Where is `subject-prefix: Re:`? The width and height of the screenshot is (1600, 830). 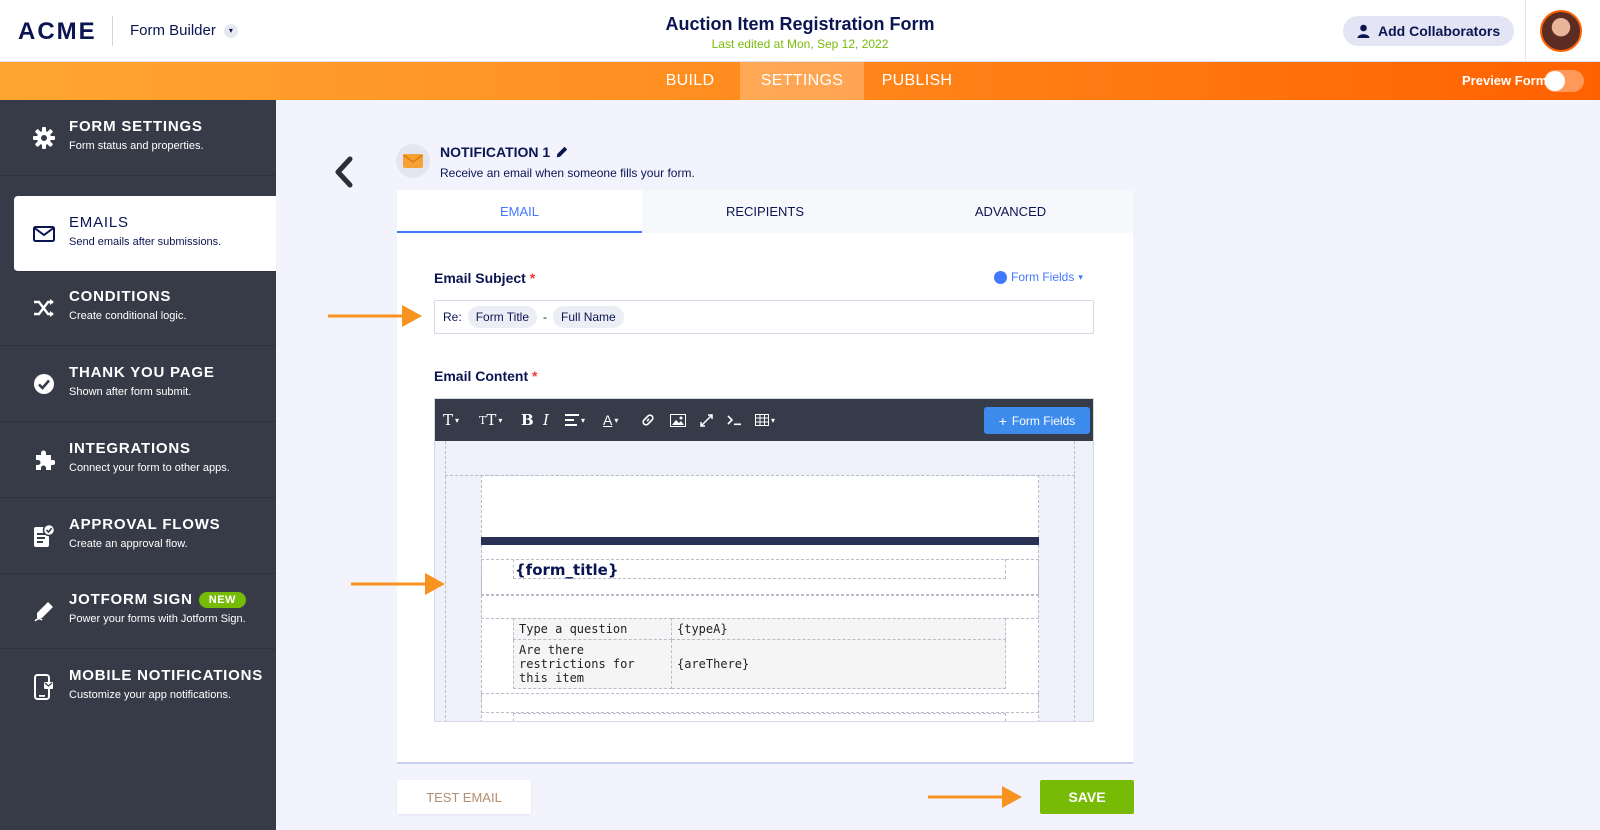 subject-prefix: Re: is located at coordinates (452, 317).